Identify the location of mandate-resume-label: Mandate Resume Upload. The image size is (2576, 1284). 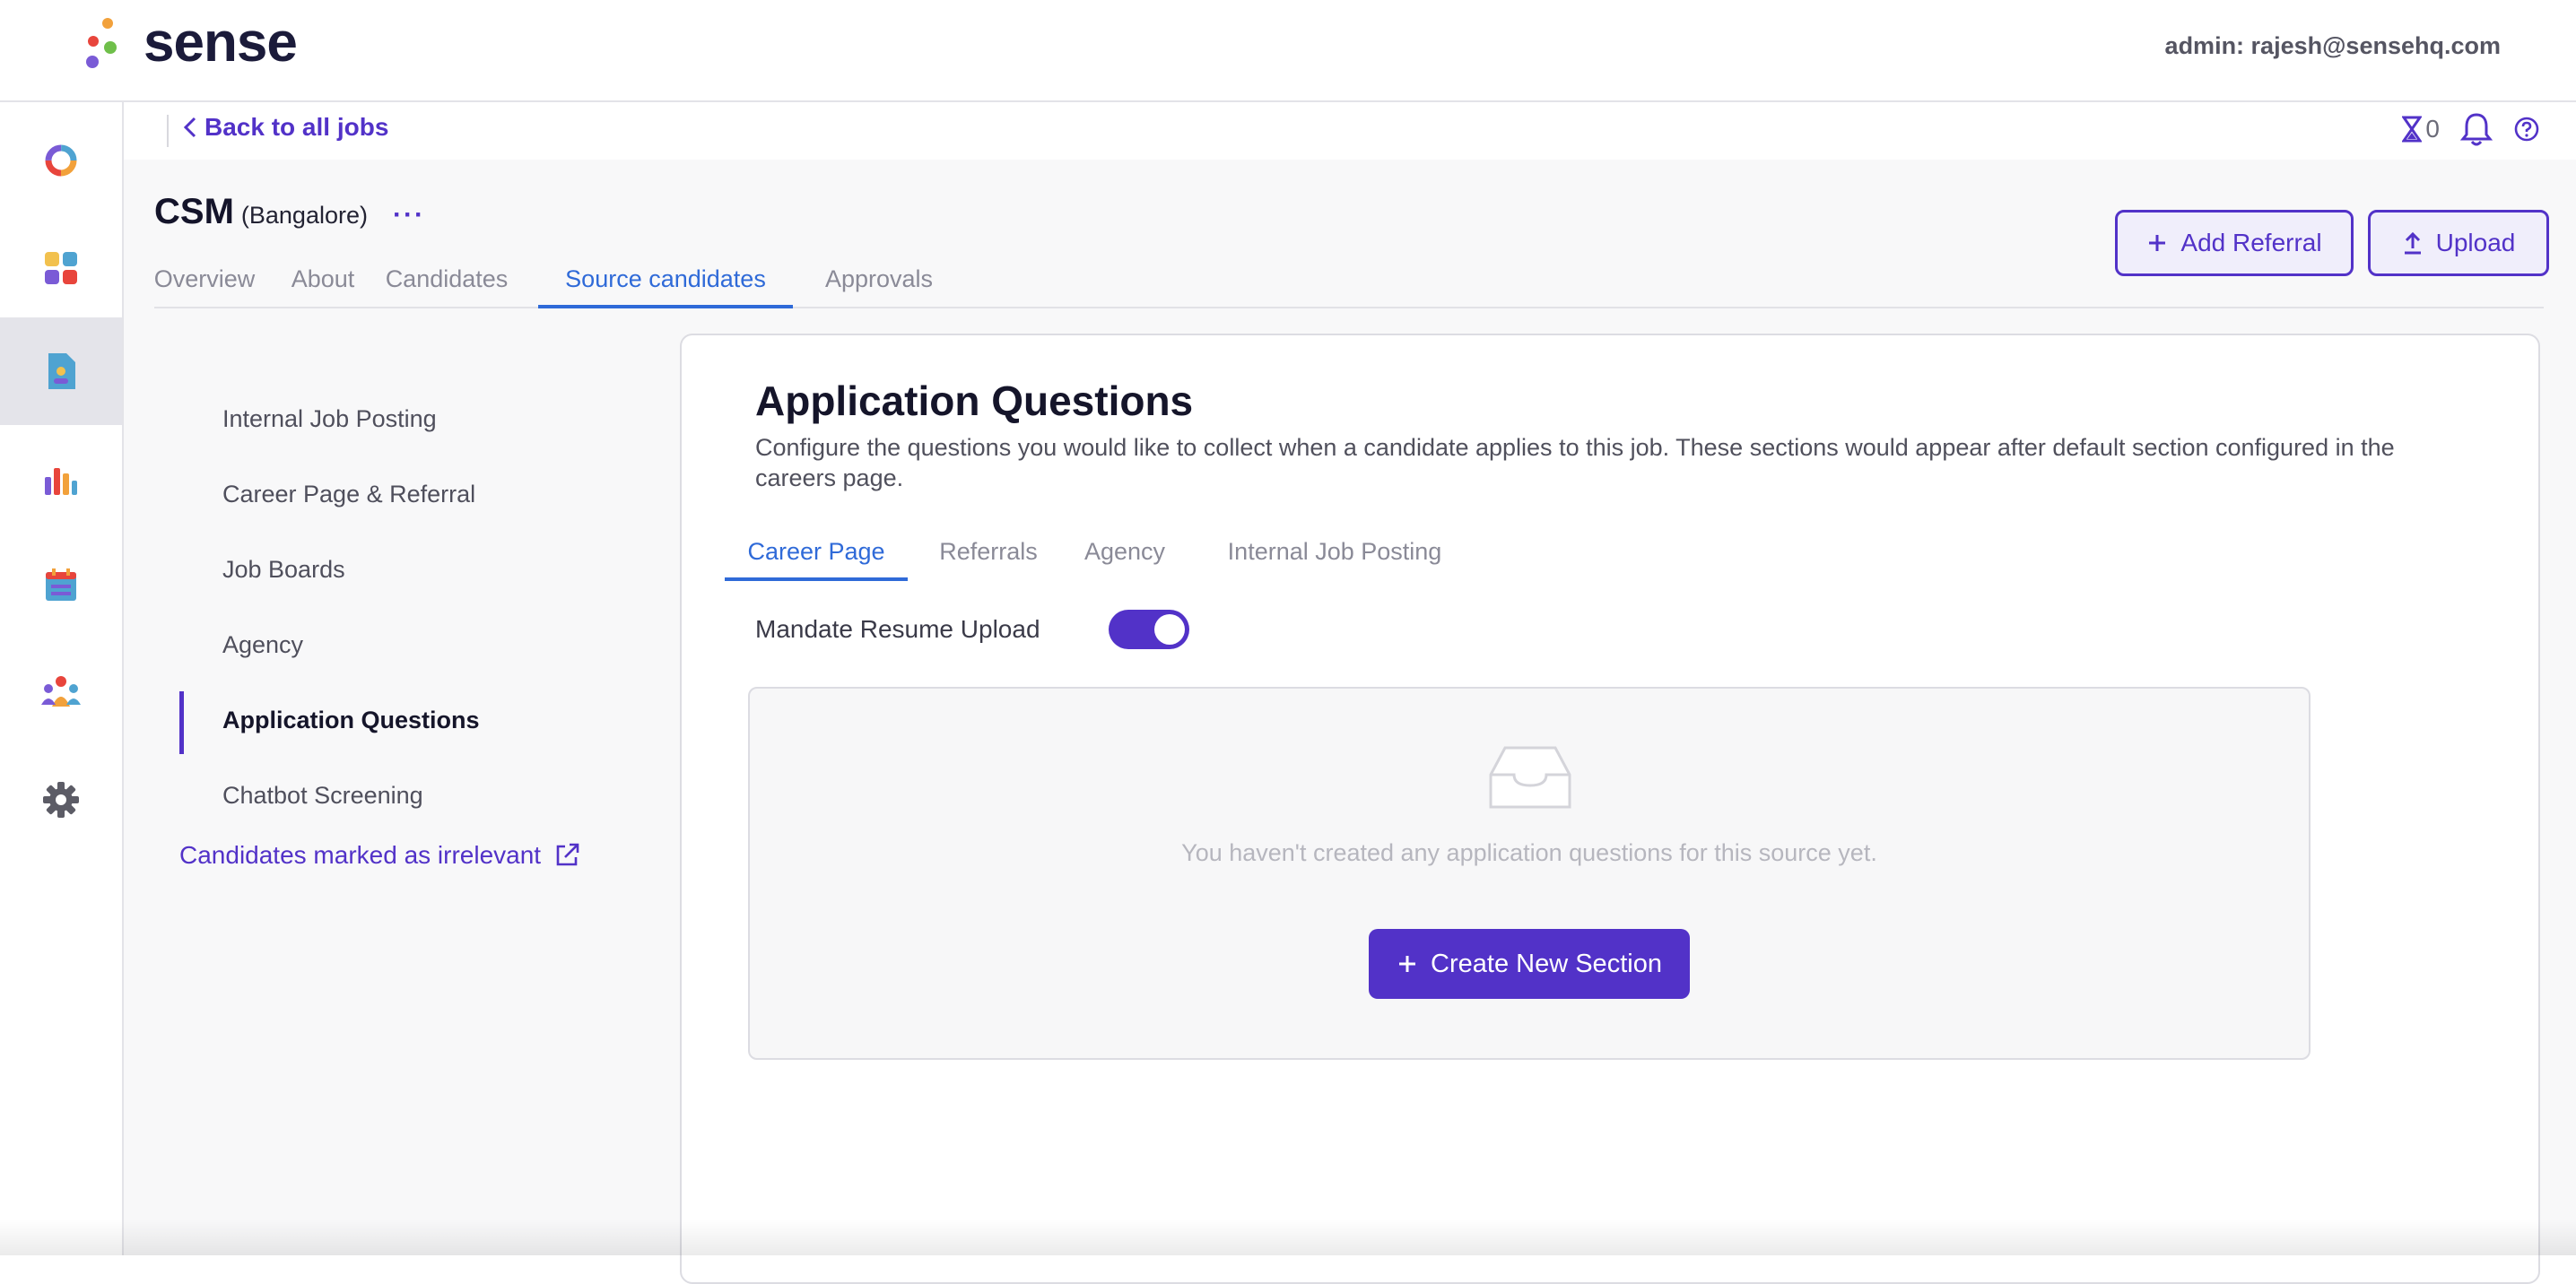
(897, 629).